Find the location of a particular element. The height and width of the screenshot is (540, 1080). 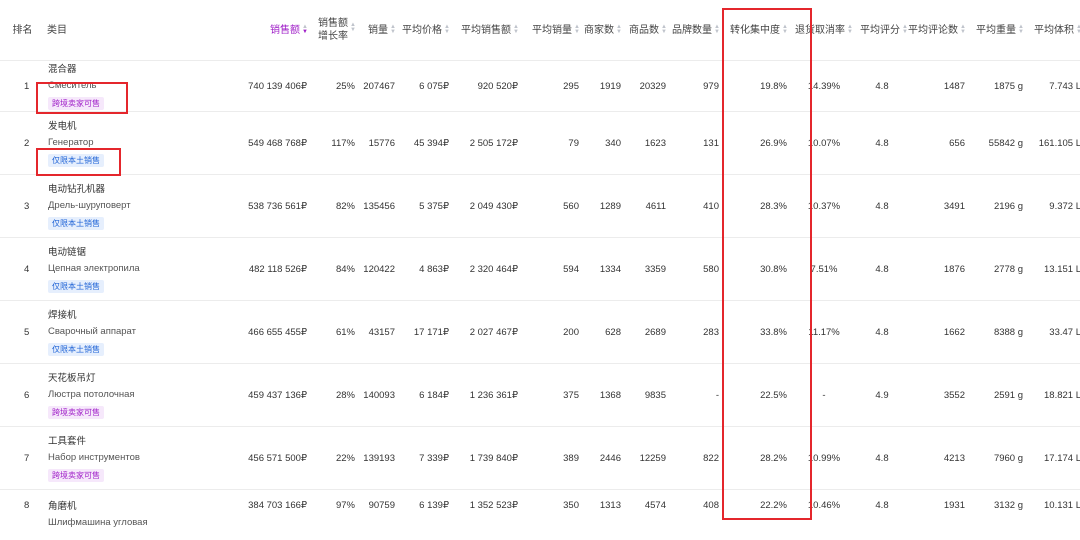

header-return-rate: 退货取消率▲▼ is located at coordinates (824, 30).